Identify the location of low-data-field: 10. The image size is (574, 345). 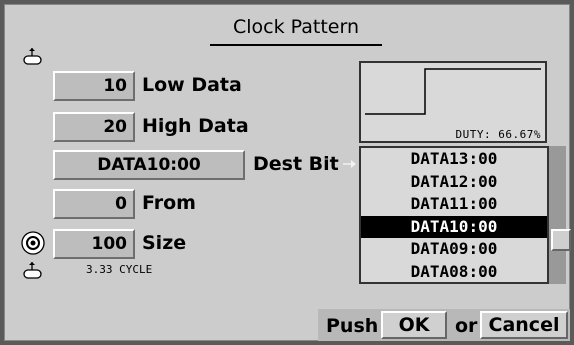
(94, 86).